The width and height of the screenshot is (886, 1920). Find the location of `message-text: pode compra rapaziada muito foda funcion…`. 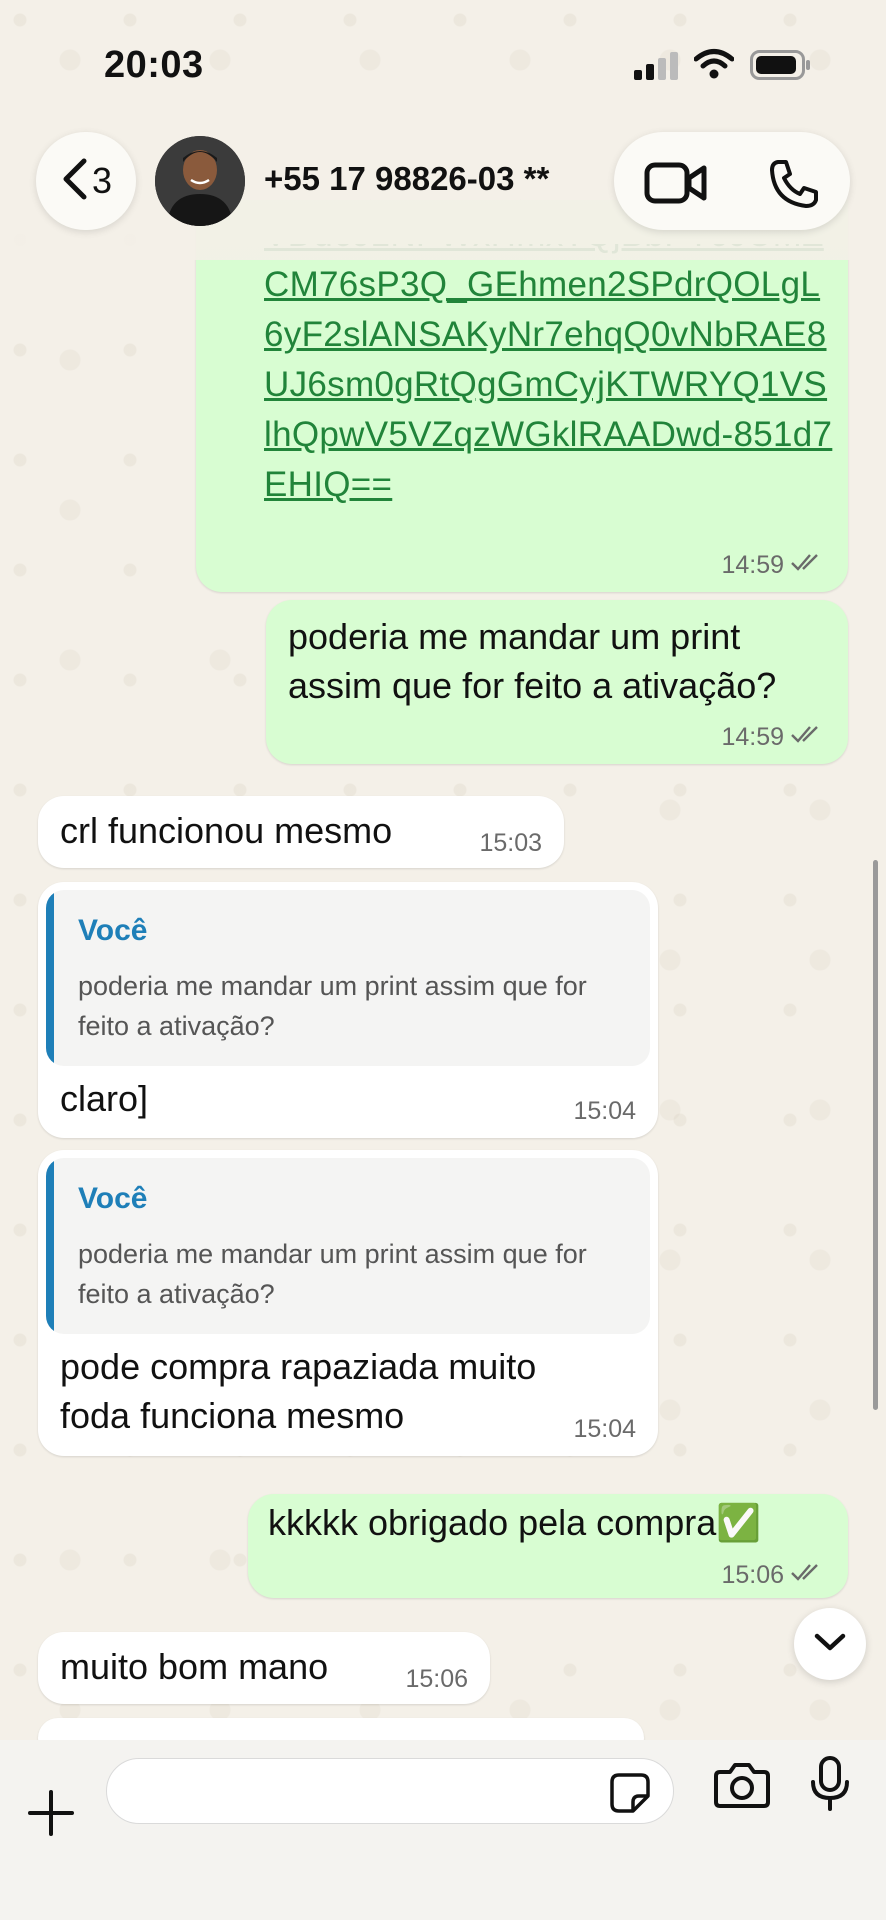

message-text: pode compra rapaziada muito foda funcion… is located at coordinates (298, 1391).